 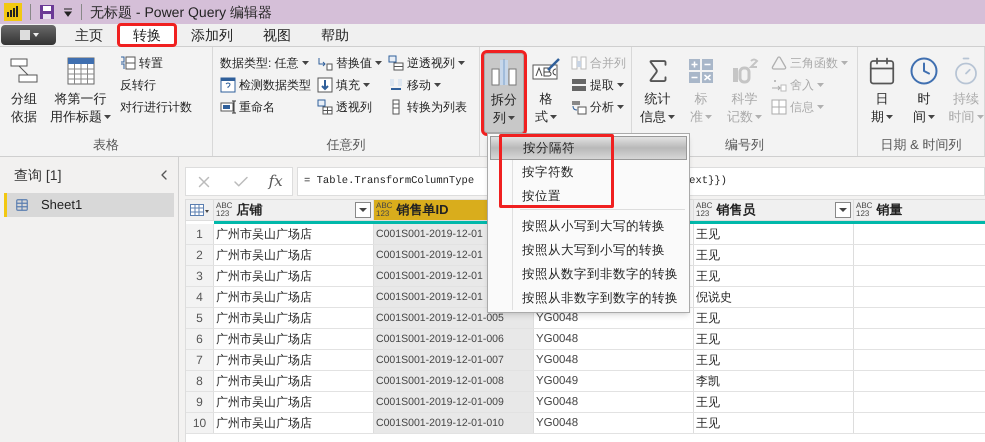 What do you see at coordinates (736, 210) in the screenshot?
I see `column-name: 销售员` at bounding box center [736, 210].